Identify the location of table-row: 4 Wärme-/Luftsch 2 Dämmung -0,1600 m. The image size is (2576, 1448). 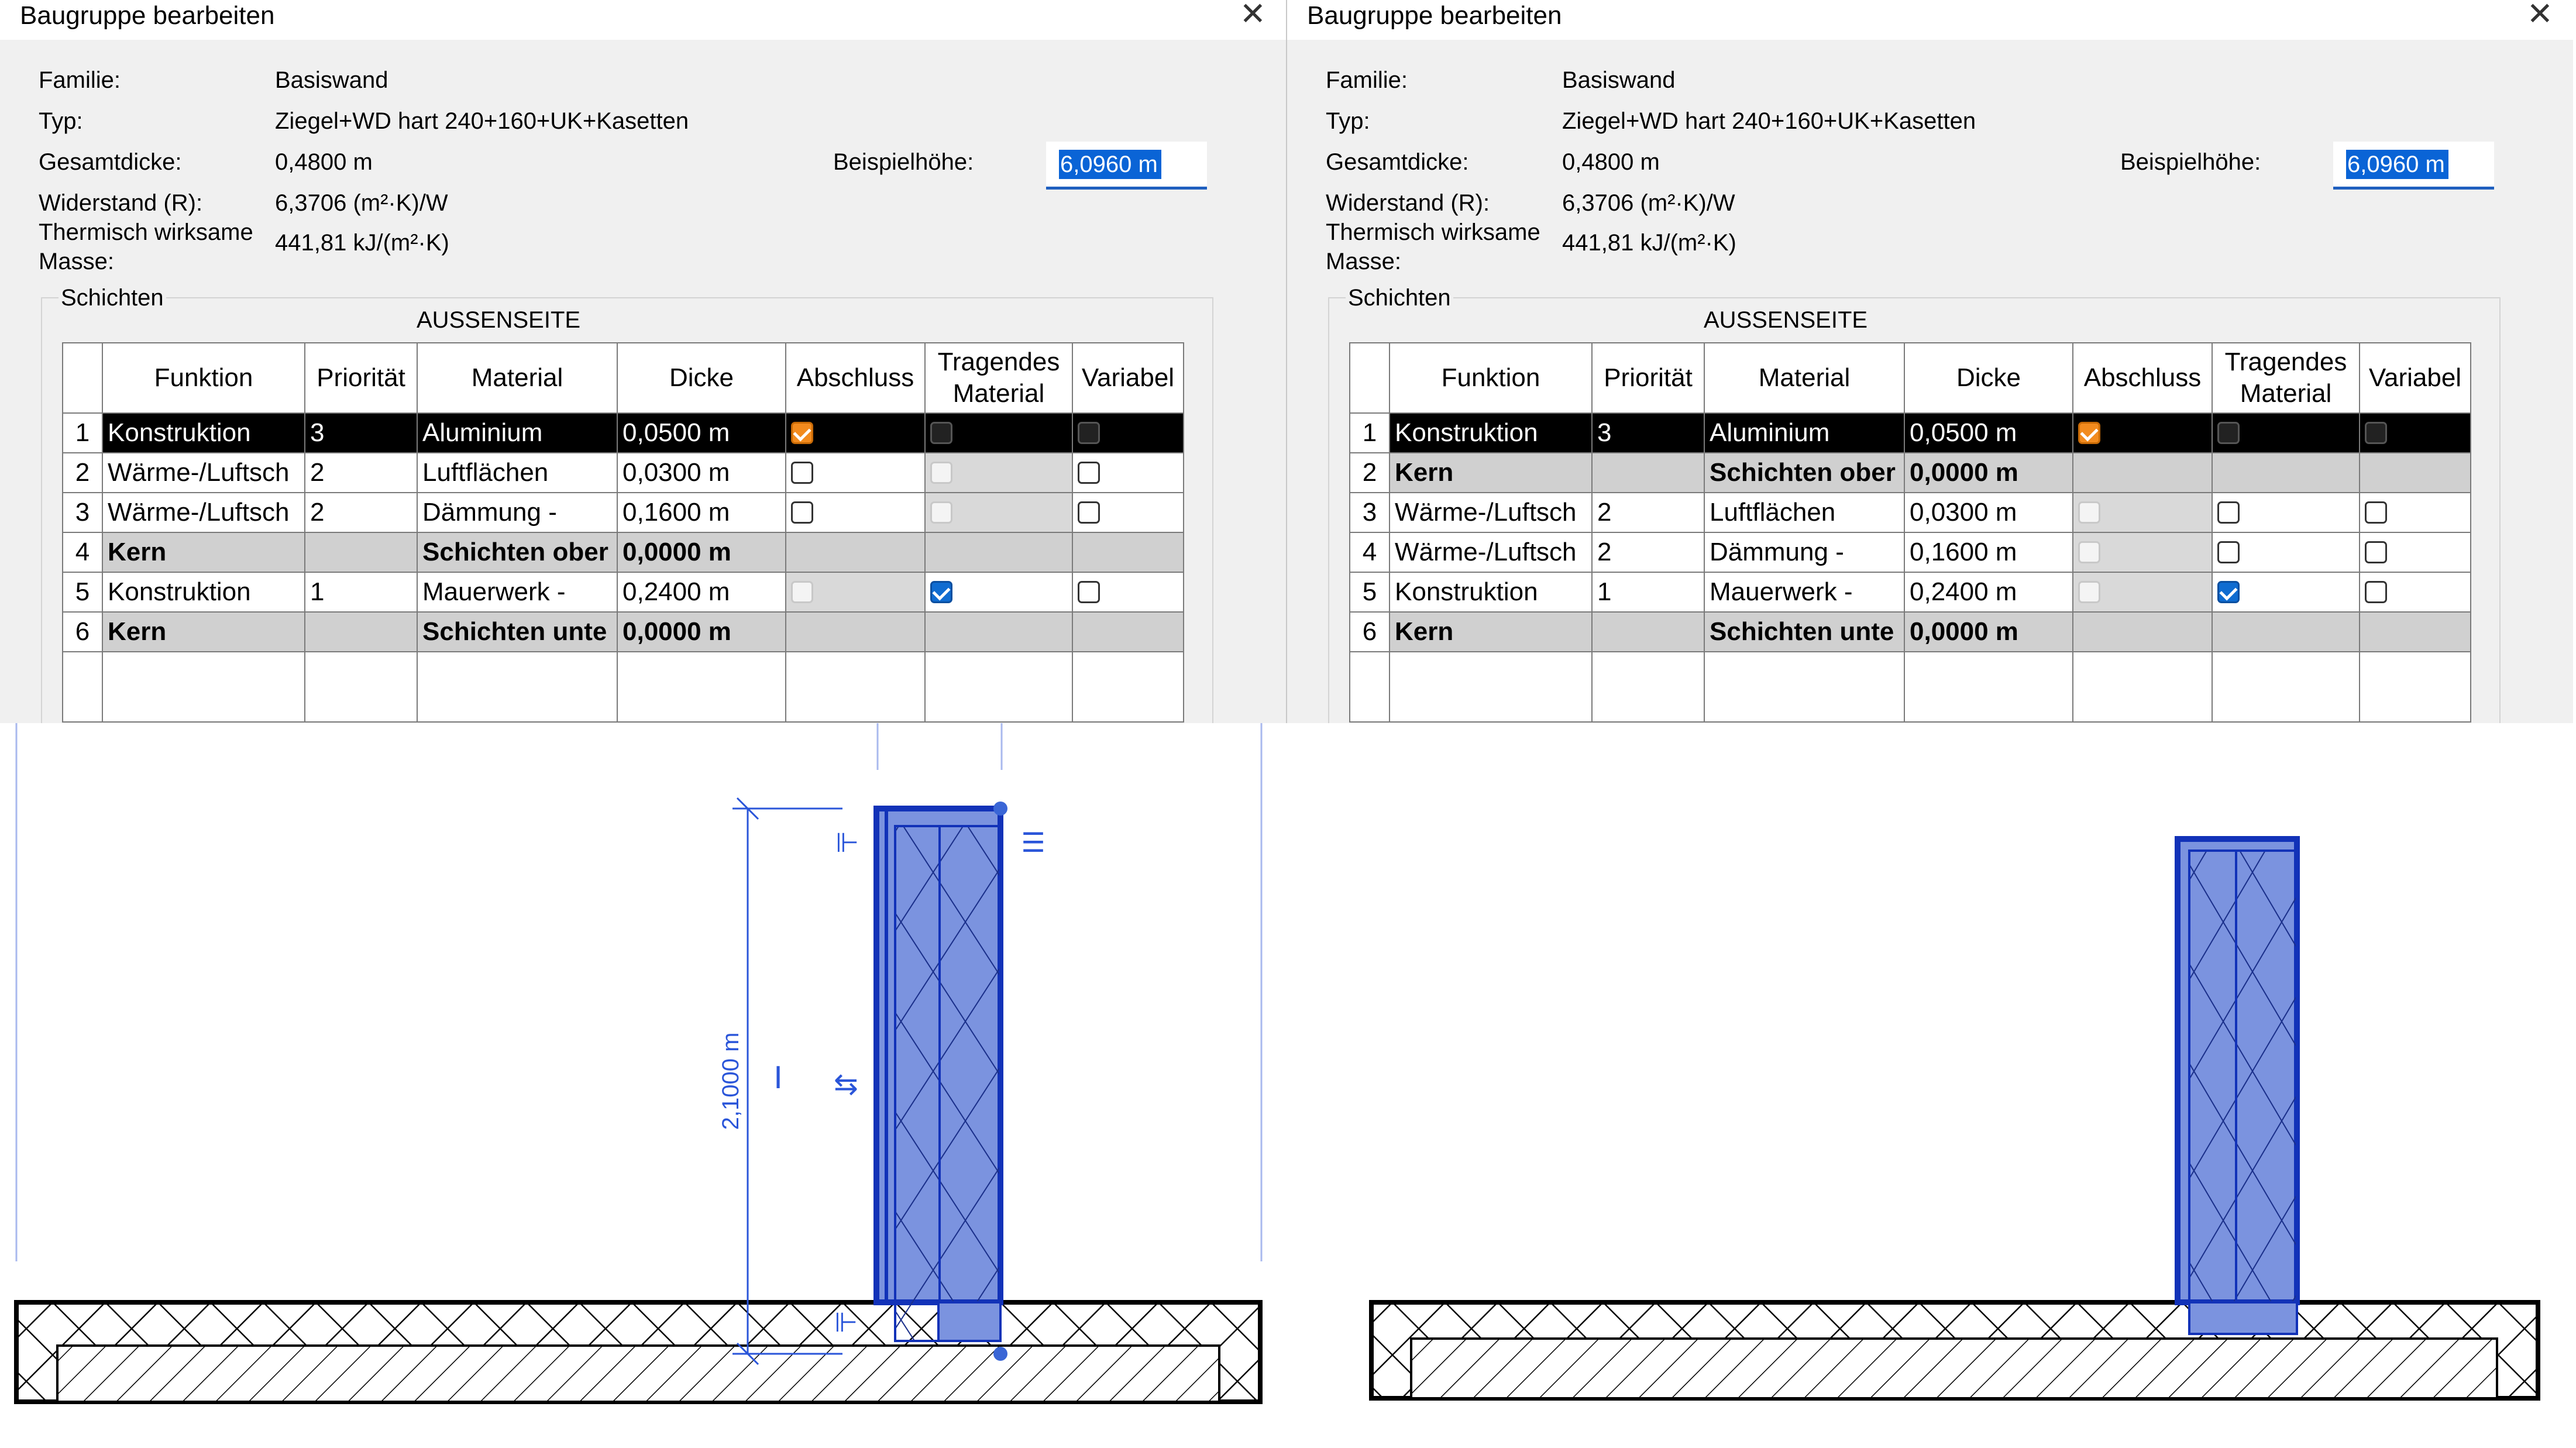
(1910, 552).